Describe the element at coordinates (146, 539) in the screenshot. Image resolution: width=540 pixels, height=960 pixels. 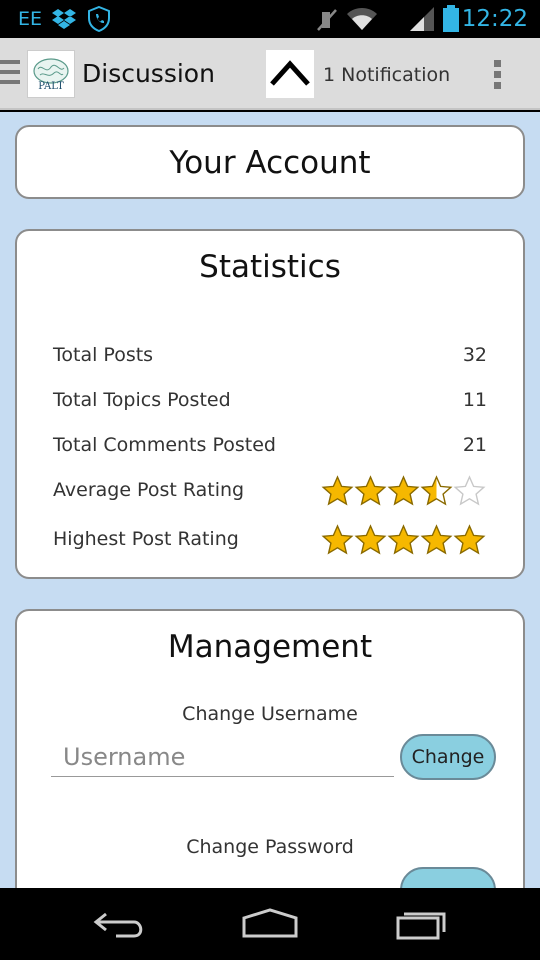
I see `stat-label-highest-rating: Highest Post Rating` at that location.